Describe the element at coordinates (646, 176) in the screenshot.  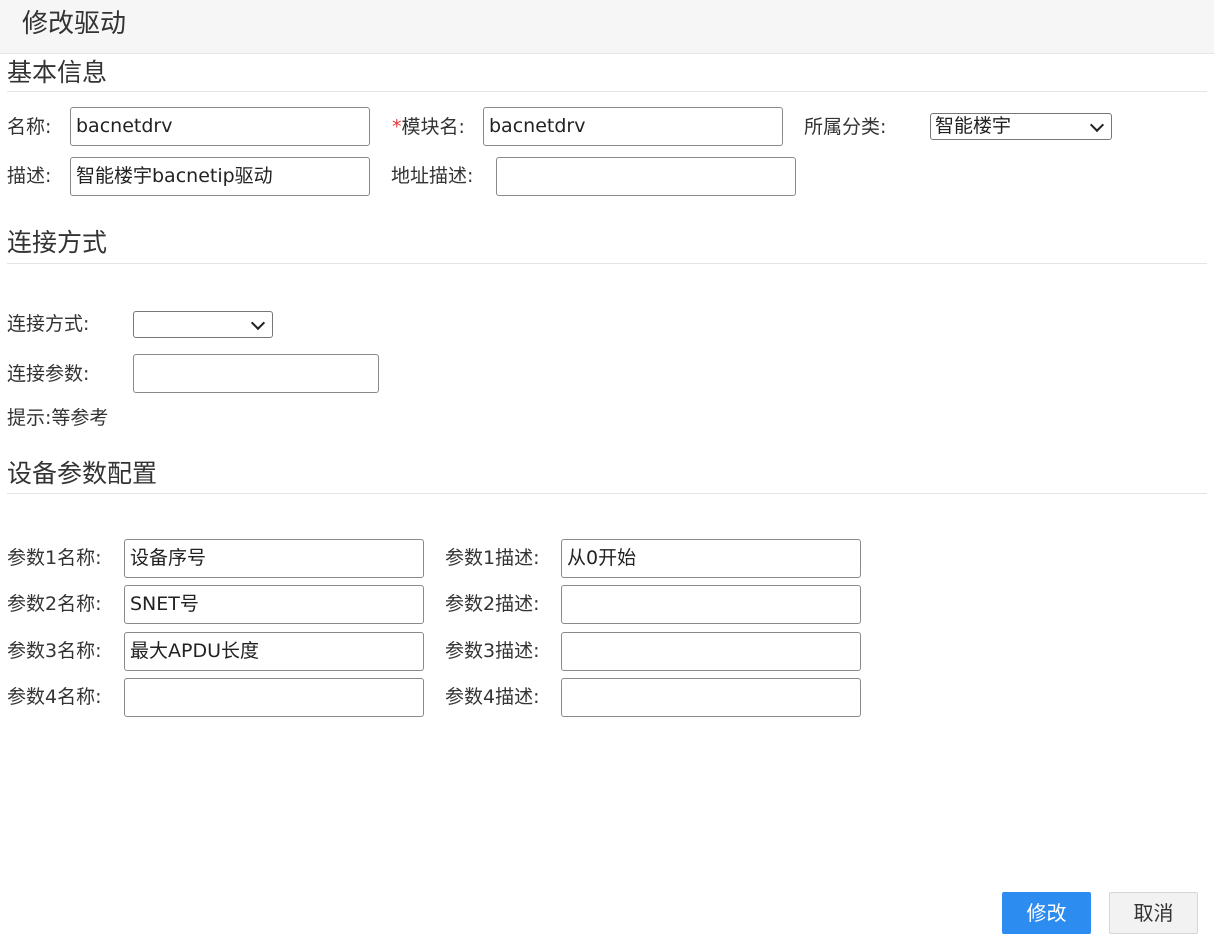
I see `addr-desc-input` at that location.